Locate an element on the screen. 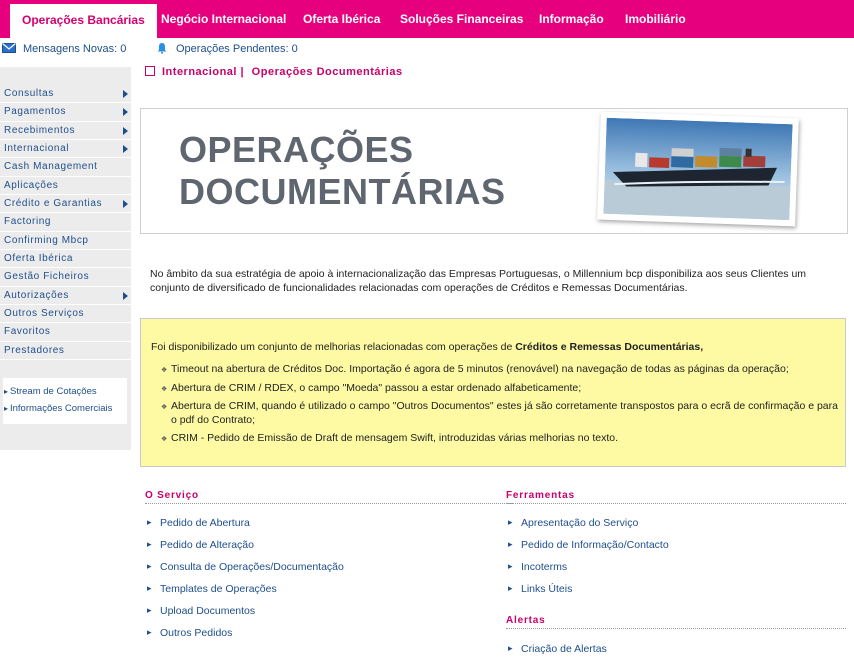 This screenshot has width=854, height=664. link-criacao-alertas: Criação de Alertas is located at coordinates (557, 649).